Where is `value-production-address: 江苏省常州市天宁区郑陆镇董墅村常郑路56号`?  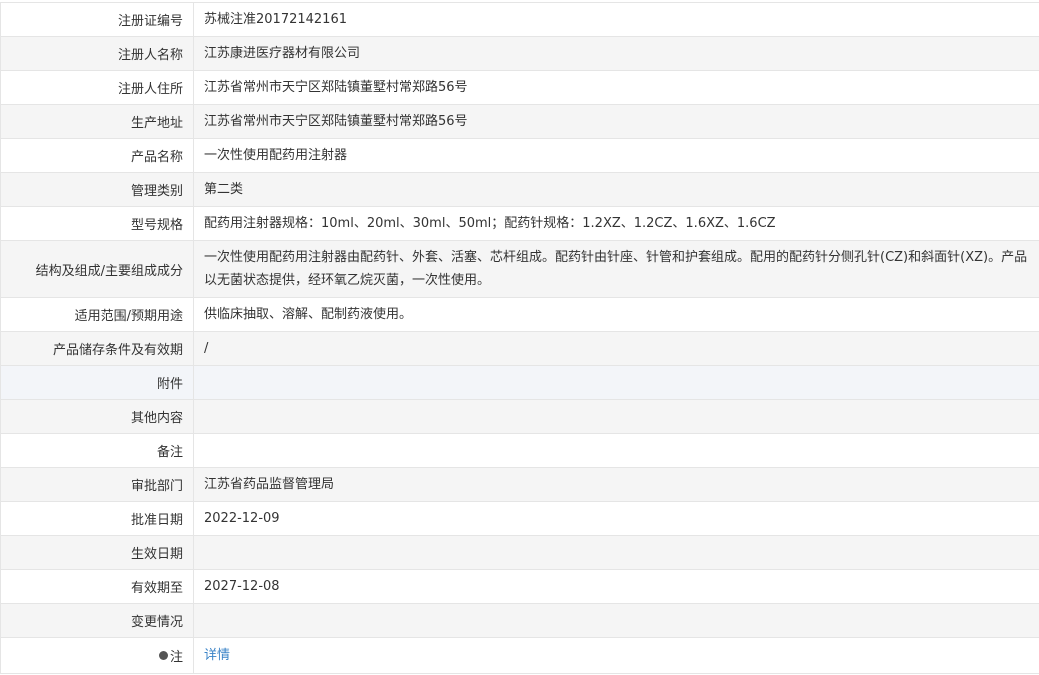
value-production-address: 江苏省常州市天宁区郑陆镇董墅村常郑路56号 is located at coordinates (336, 121).